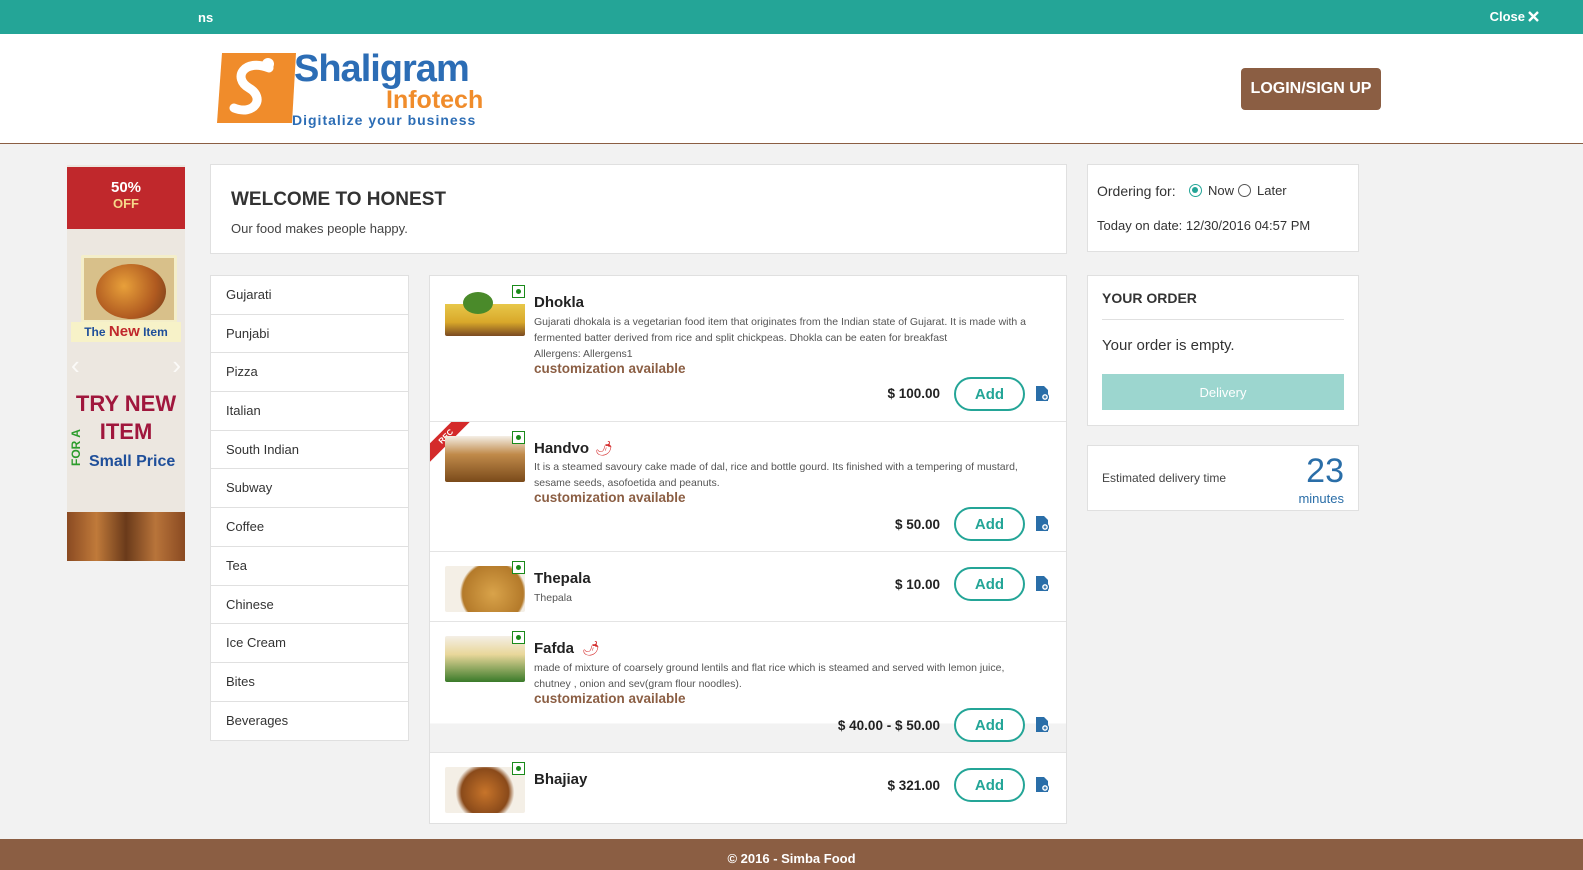 The height and width of the screenshot is (870, 1583). Describe the element at coordinates (559, 302) in the screenshot. I see `item-name: Dhokla` at that location.